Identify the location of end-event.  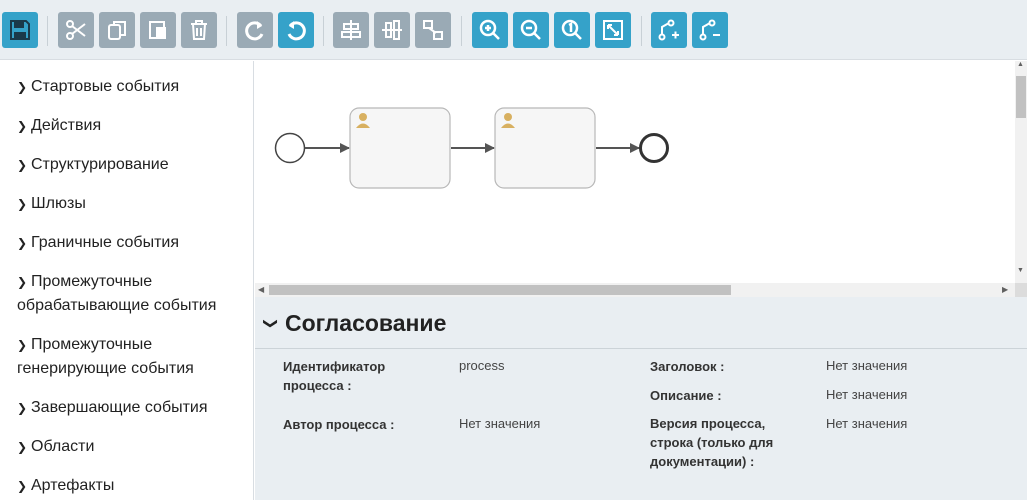
(654, 148).